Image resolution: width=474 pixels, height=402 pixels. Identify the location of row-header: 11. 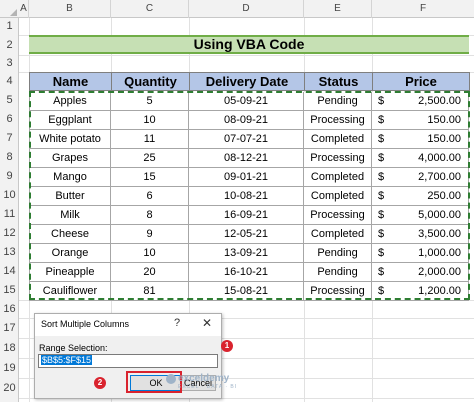
(9, 214).